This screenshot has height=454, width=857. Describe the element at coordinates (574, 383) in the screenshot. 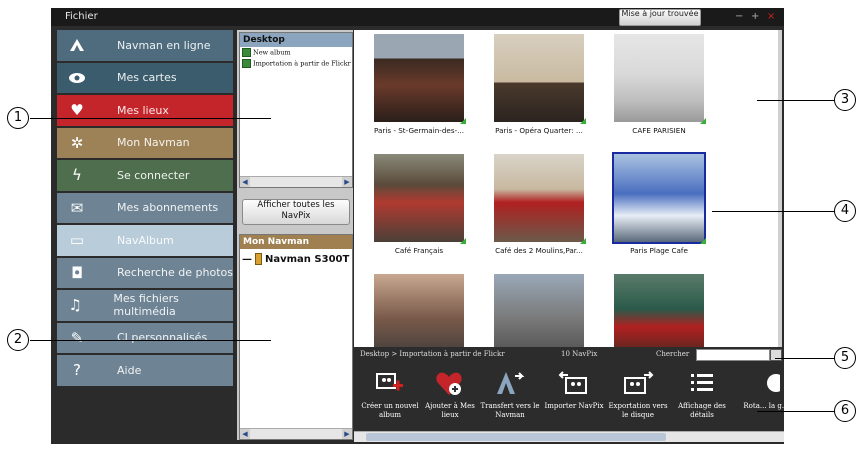

I see `import-navpix-icon` at that location.